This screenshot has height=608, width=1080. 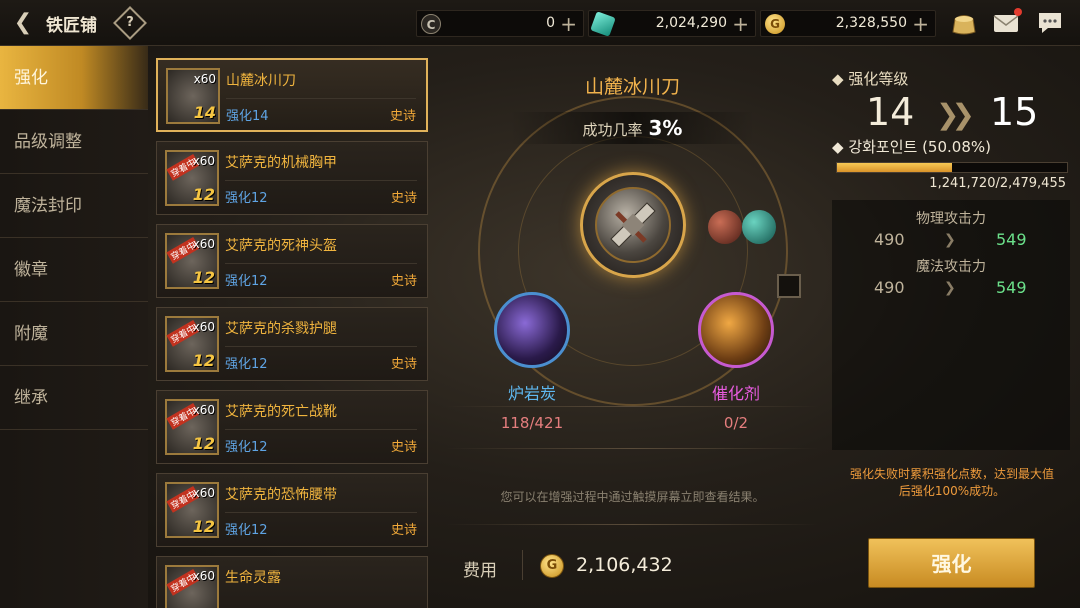 I want to click on success-rate: 成功几率 3%, so click(x=632, y=128).